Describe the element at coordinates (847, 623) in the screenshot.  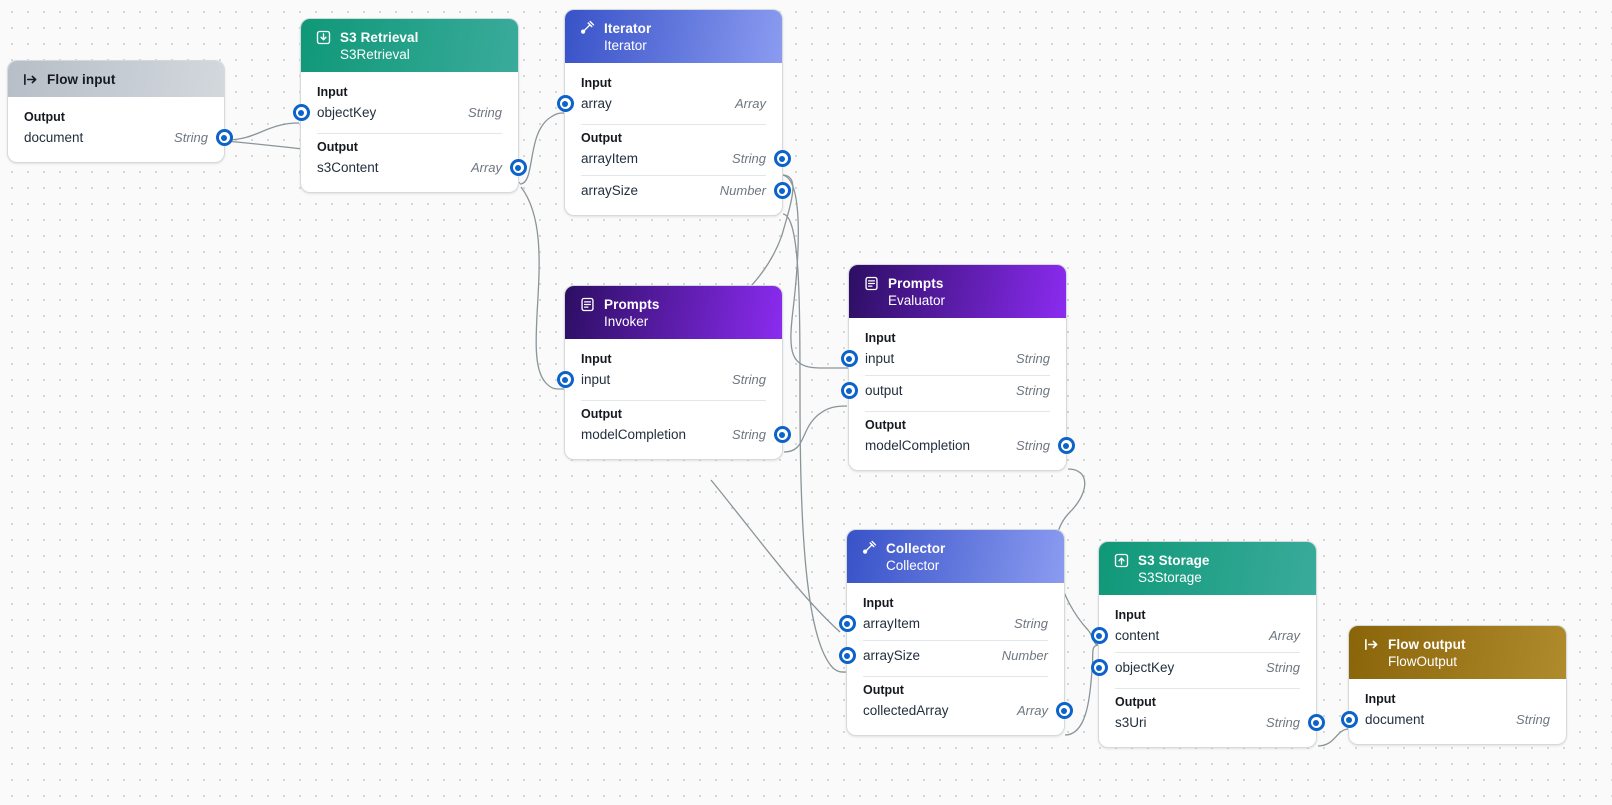
I see `input-port-arrayItem` at that location.